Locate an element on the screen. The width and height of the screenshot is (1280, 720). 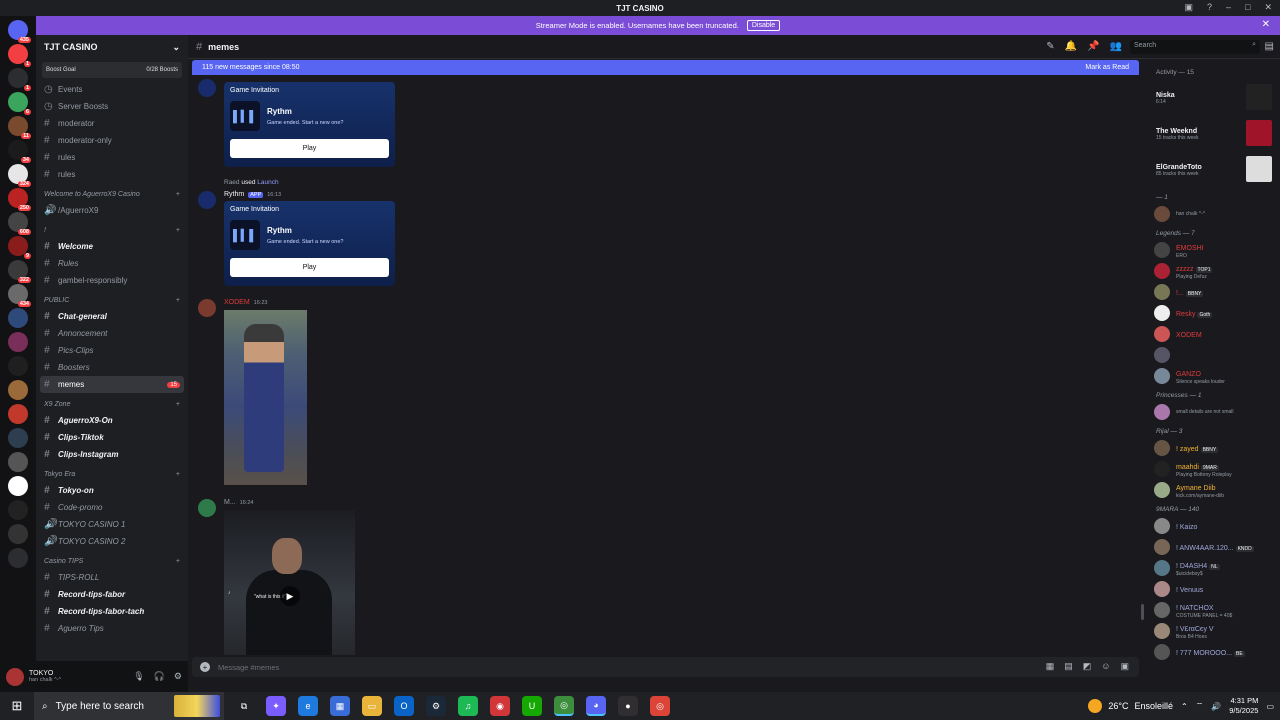
user-avatar is located at coordinates (207, 308).